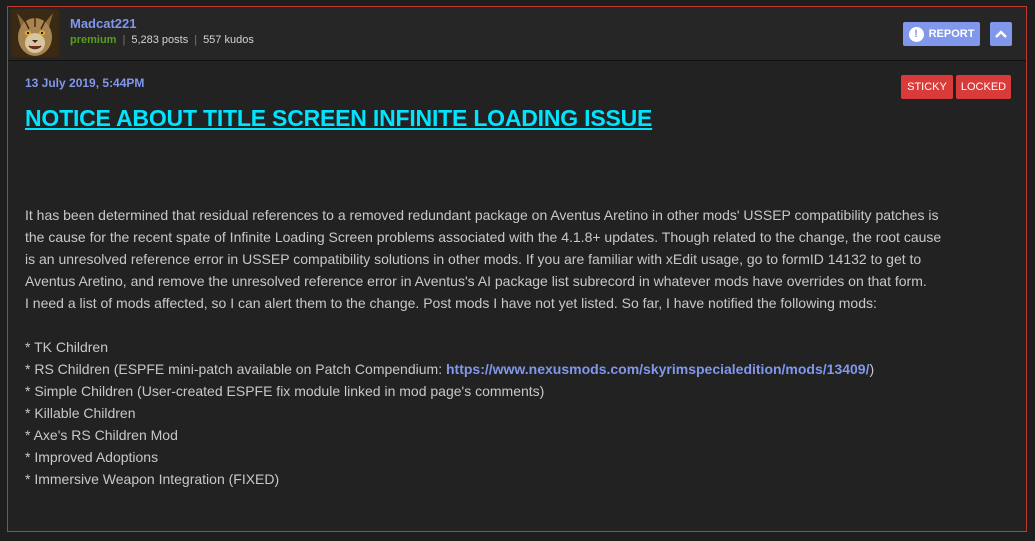 The width and height of the screenshot is (1035, 541). I want to click on collapse-button, so click(1001, 34).